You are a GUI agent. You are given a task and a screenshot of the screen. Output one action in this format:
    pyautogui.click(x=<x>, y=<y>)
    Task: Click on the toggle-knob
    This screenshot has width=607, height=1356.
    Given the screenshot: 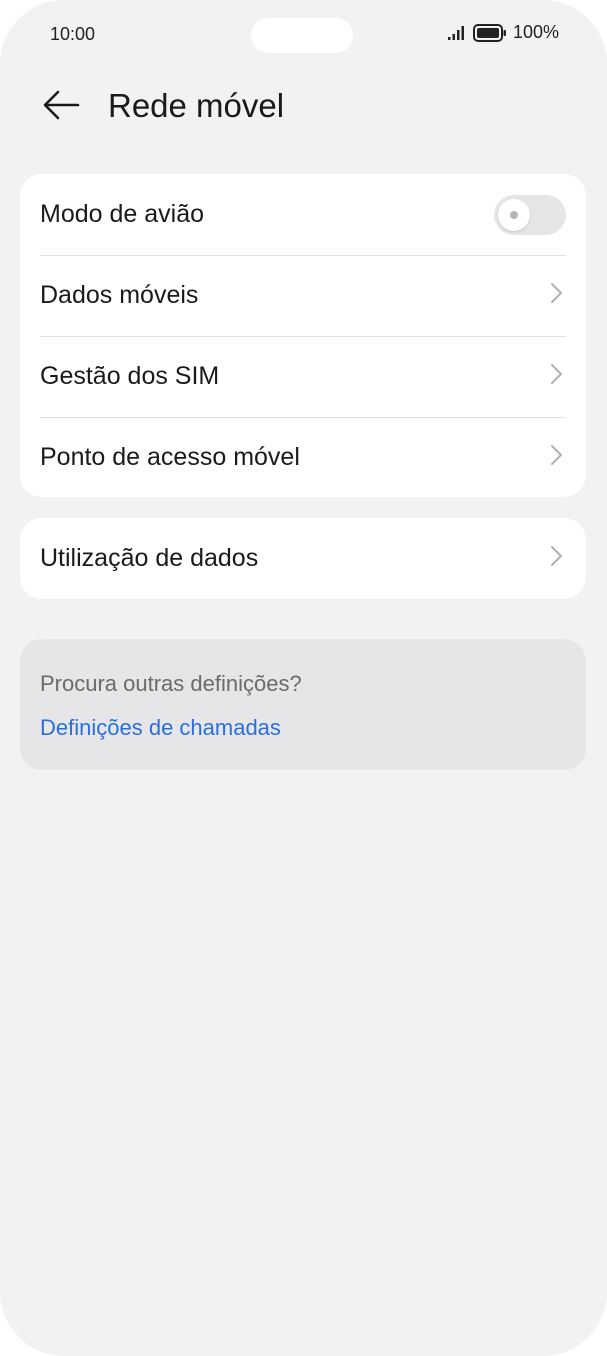 What is the action you would take?
    pyautogui.click(x=514, y=214)
    